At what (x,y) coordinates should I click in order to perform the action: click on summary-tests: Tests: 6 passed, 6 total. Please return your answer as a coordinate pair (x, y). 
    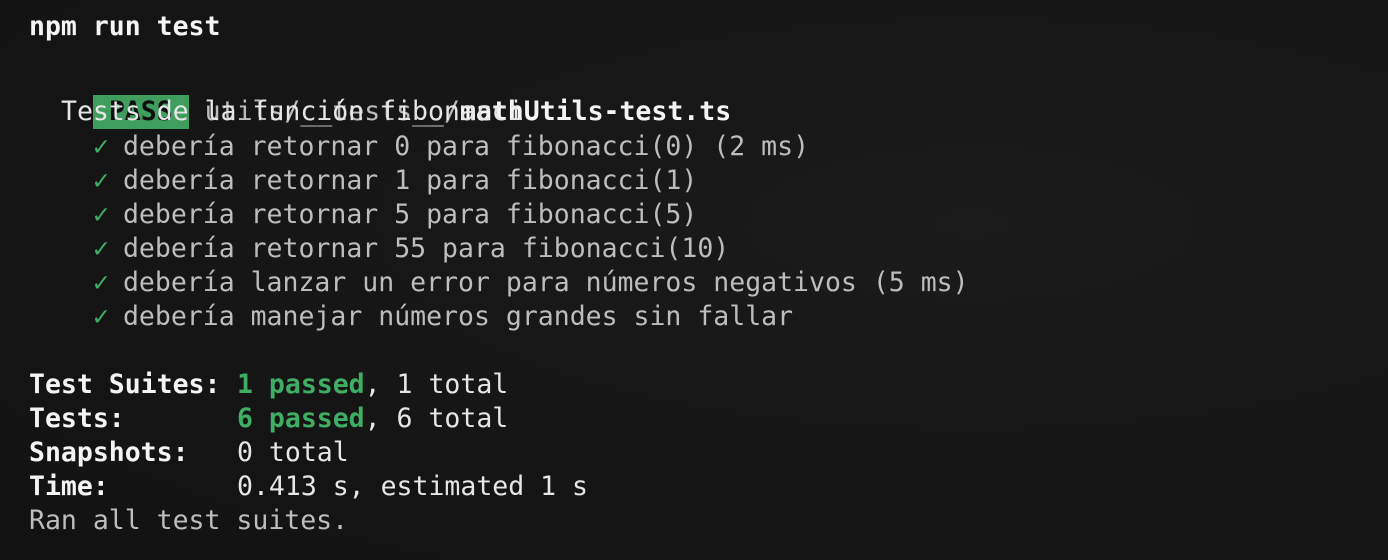
    Looking at the image, I should click on (268, 419).